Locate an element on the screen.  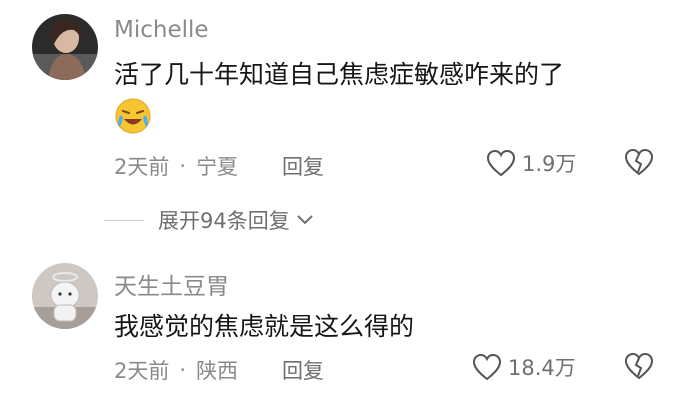
username: Michelle is located at coordinates (161, 30).